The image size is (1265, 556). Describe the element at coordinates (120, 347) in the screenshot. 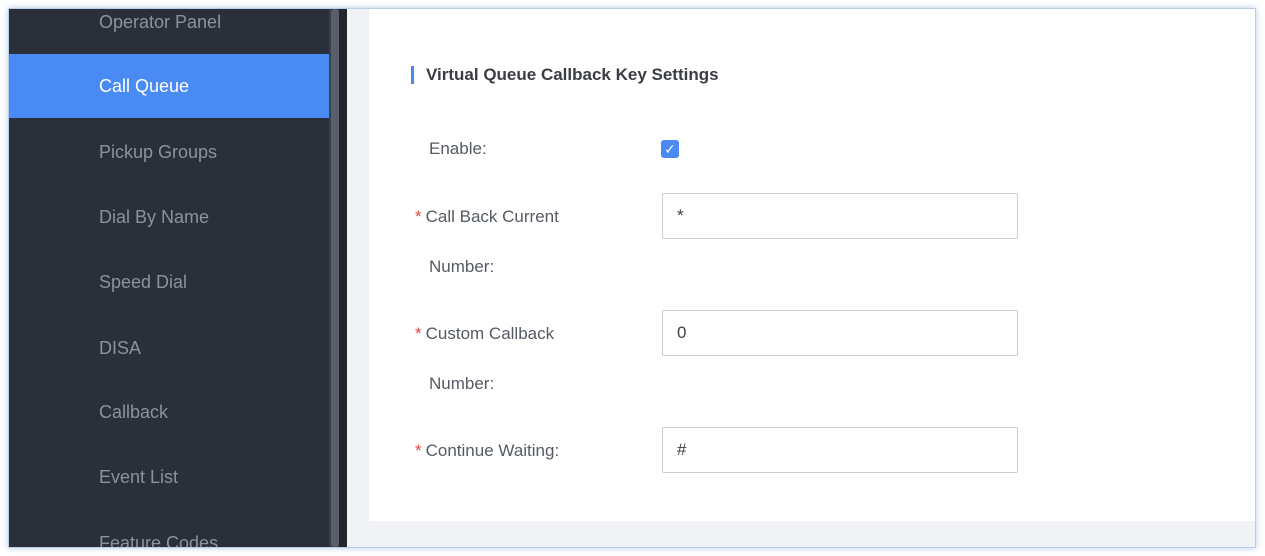

I see `sidebar-item-label: DISA` at that location.